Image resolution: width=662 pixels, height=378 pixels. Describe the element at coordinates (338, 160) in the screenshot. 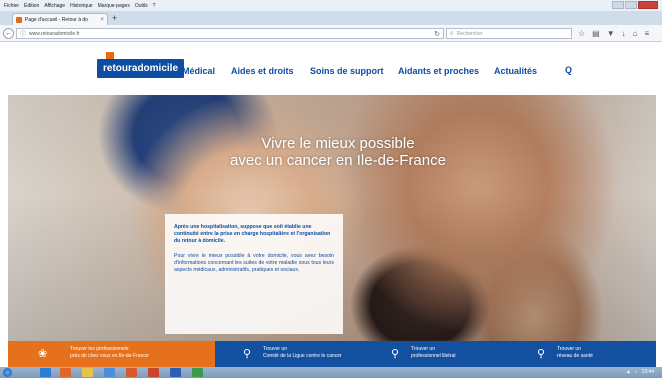

I see `hero-title-line2: avec un cancer en Ile-de-France` at that location.